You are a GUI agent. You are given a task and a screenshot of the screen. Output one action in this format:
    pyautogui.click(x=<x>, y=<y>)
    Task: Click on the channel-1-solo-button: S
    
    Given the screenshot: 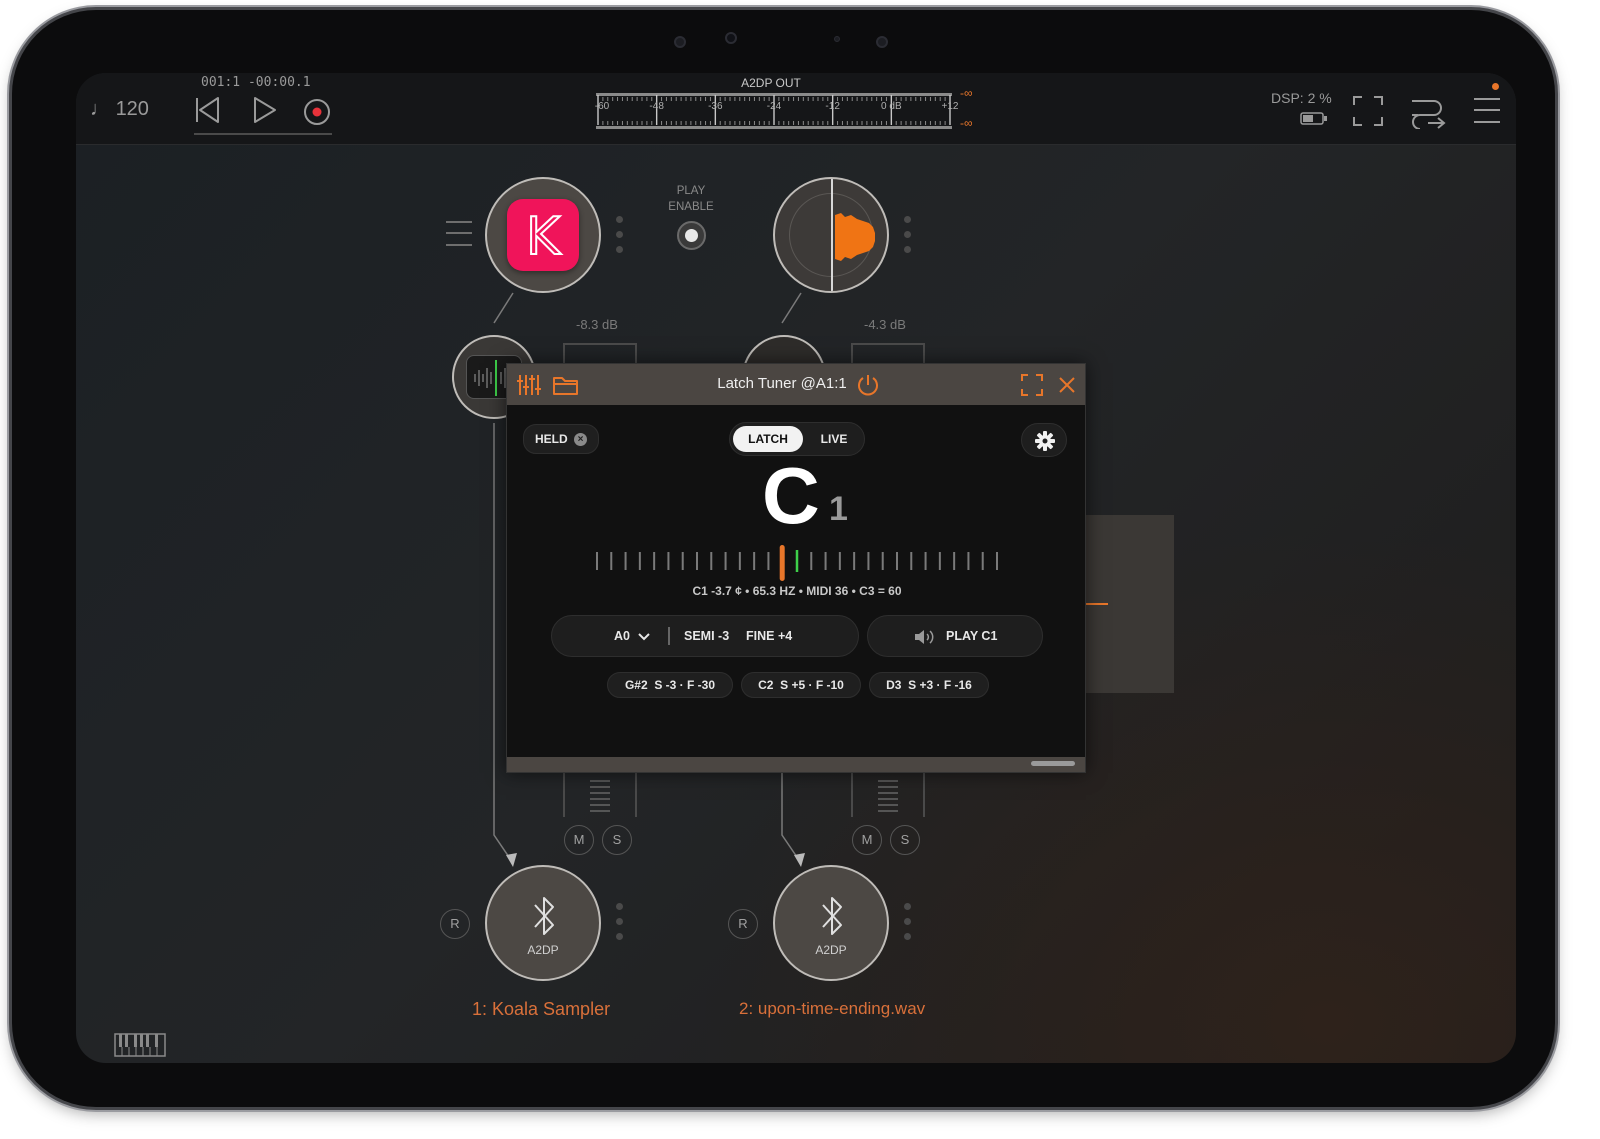 What is the action you would take?
    pyautogui.click(x=617, y=840)
    